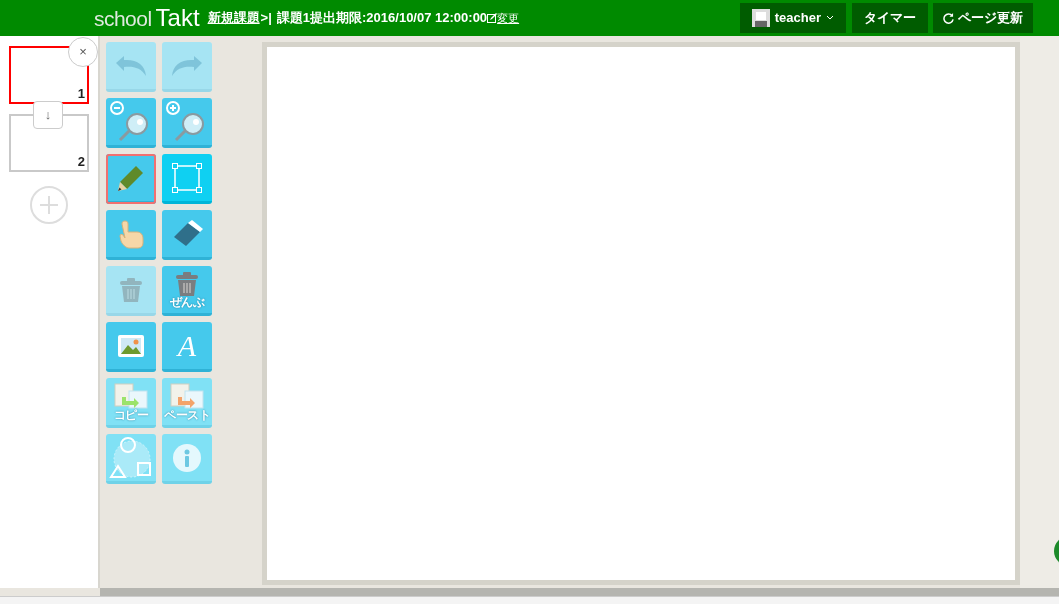 The width and height of the screenshot is (1059, 604). Describe the element at coordinates (890, 18) in the screenshot. I see `timer-button: タイマー` at that location.